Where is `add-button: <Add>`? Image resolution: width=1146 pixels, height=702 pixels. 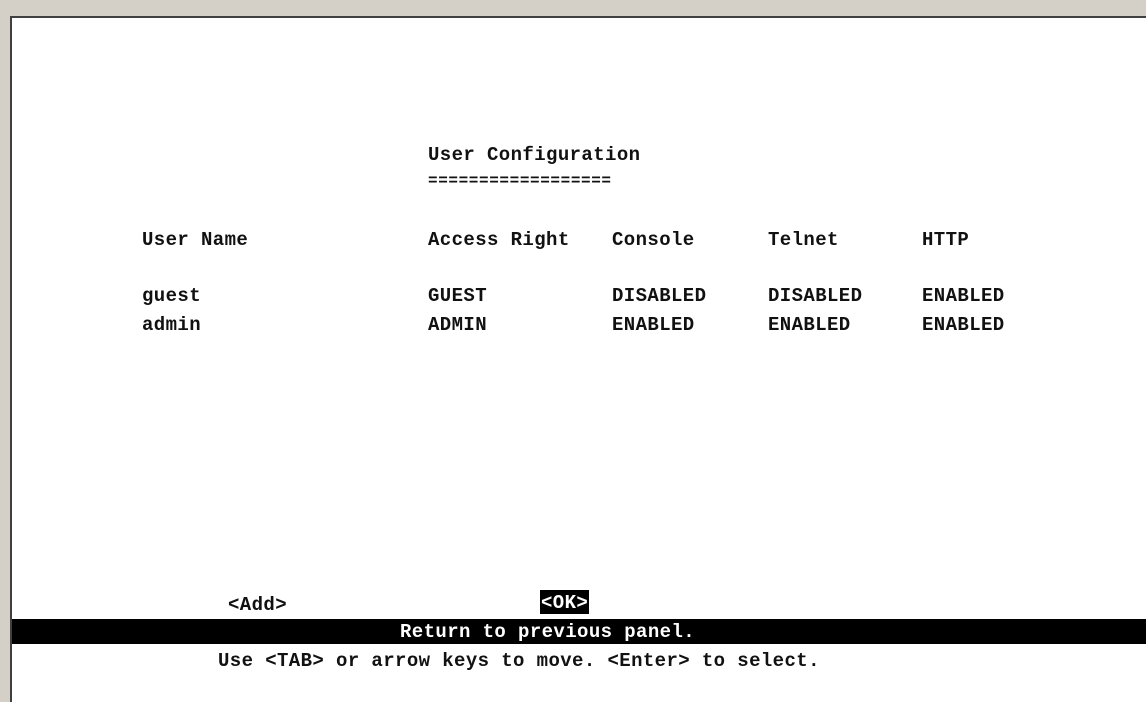 add-button: <Add> is located at coordinates (257, 605).